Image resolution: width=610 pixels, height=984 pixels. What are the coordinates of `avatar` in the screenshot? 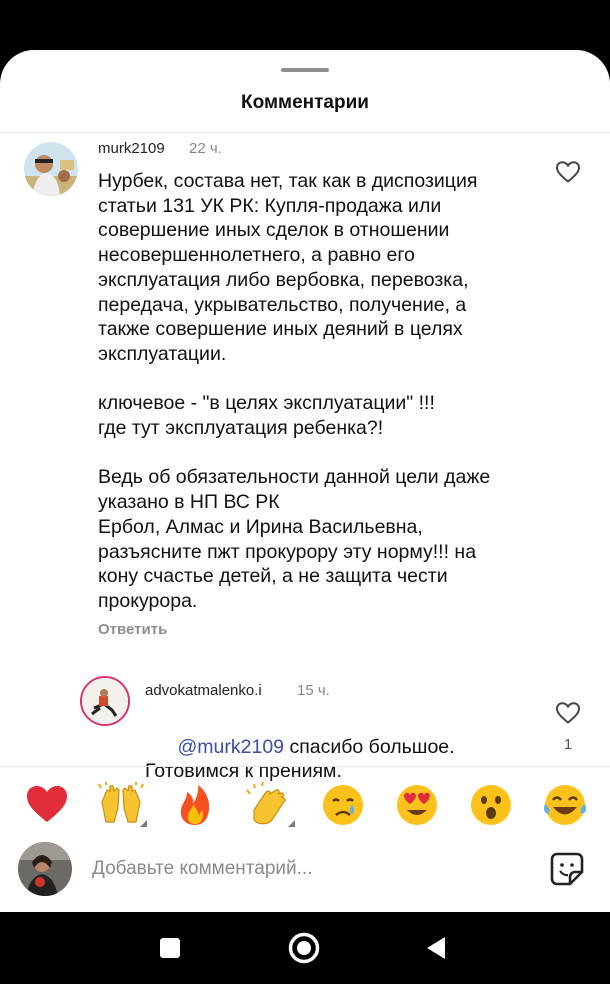 It's located at (51, 169).